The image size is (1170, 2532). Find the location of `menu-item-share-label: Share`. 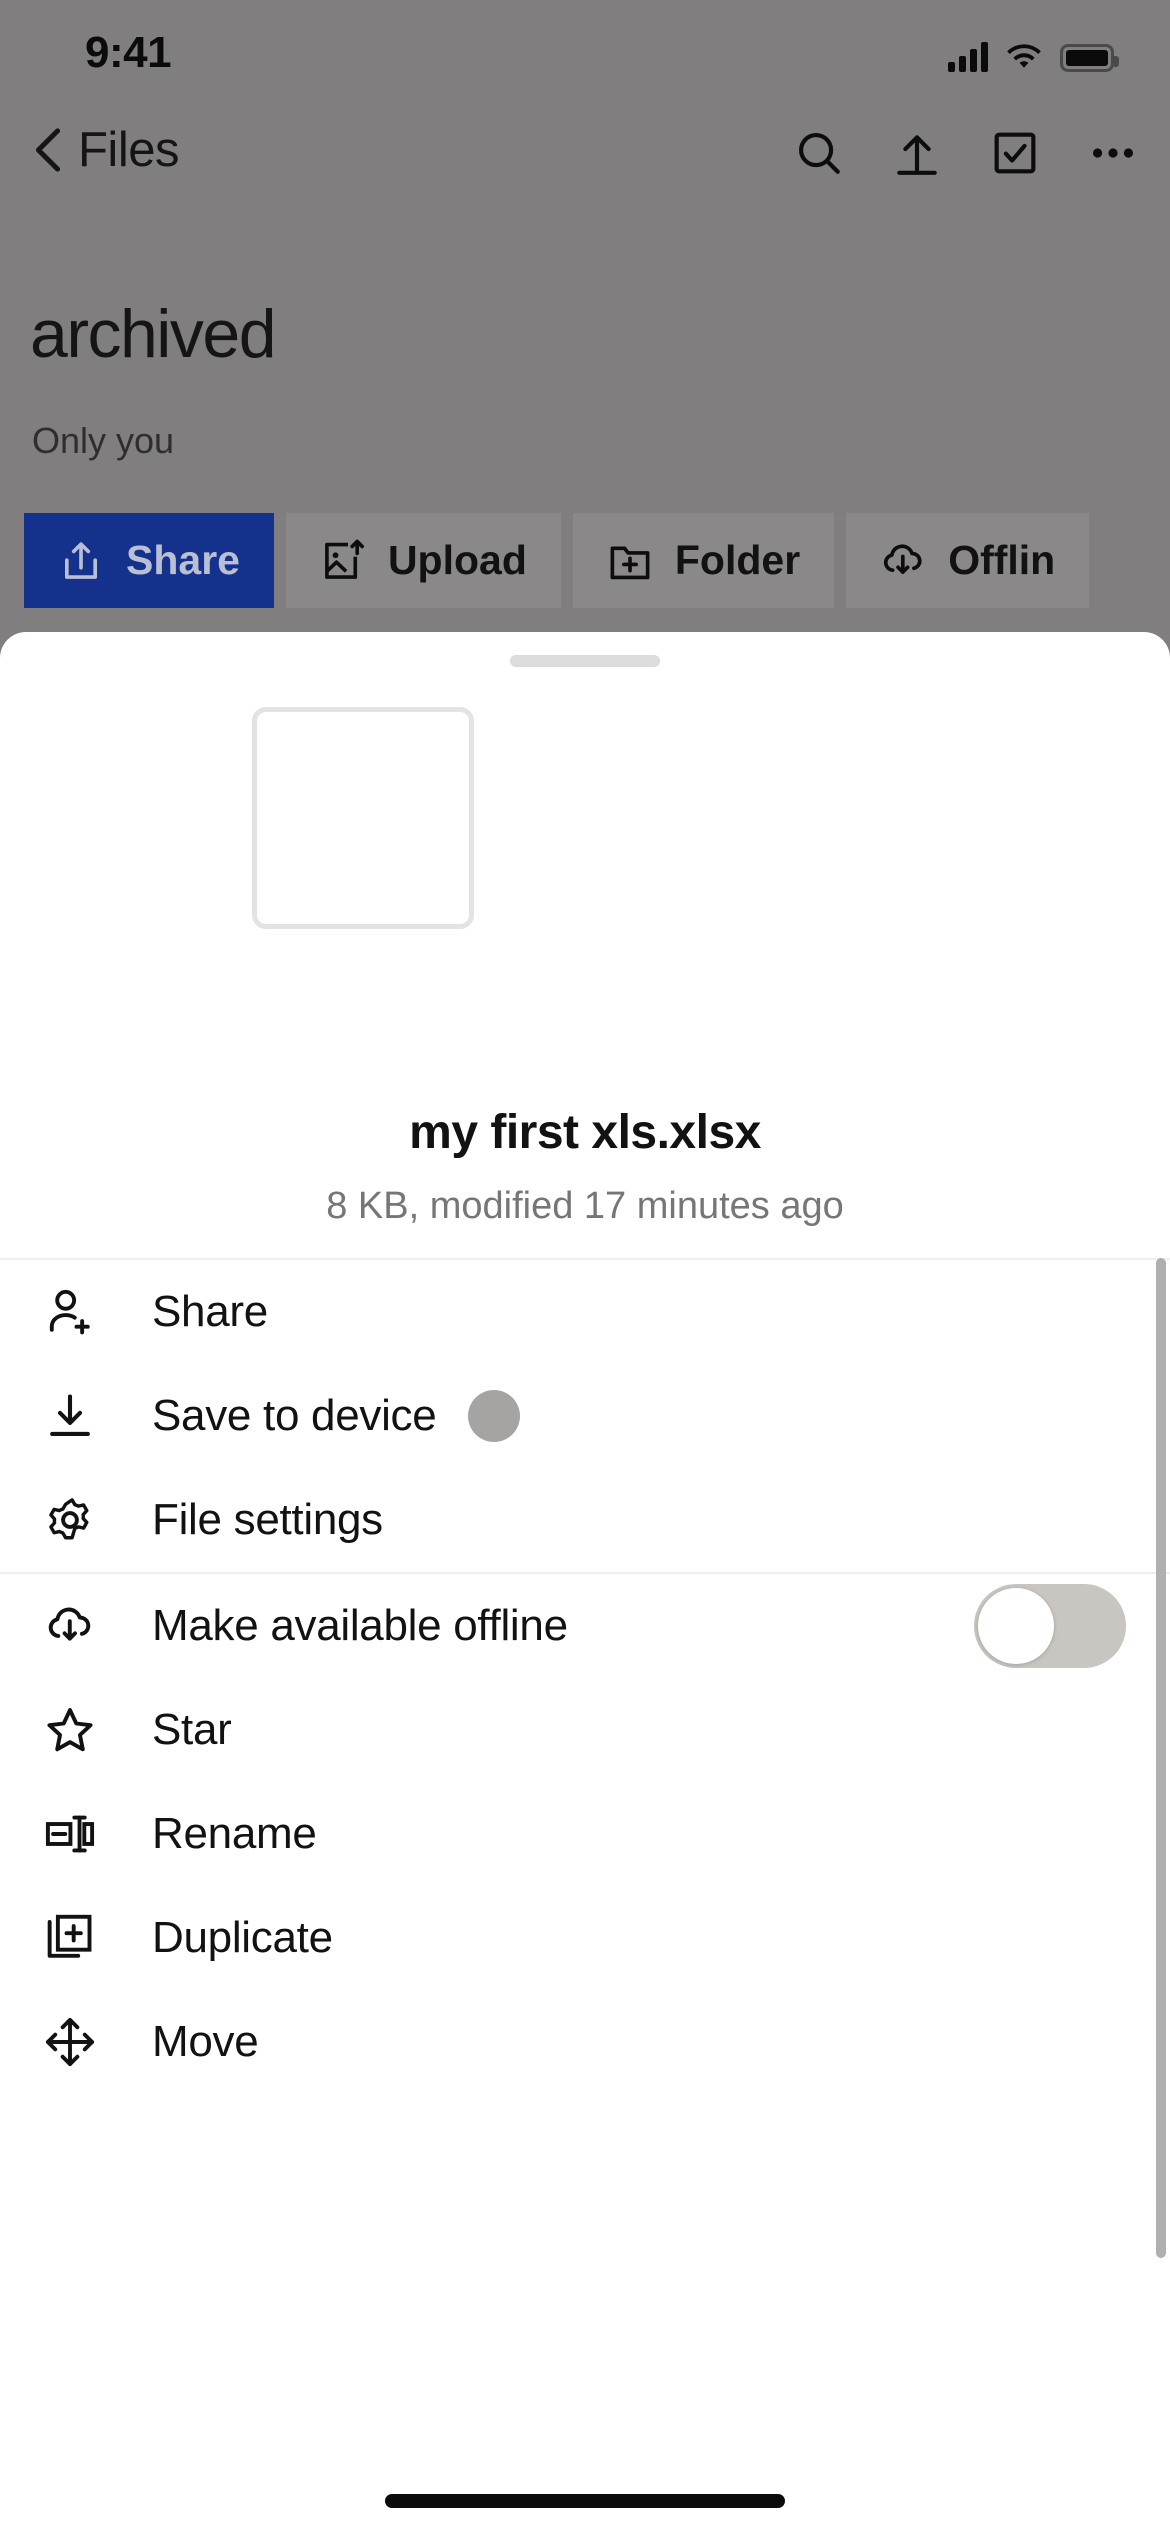

menu-item-share-label: Share is located at coordinates (210, 1311).